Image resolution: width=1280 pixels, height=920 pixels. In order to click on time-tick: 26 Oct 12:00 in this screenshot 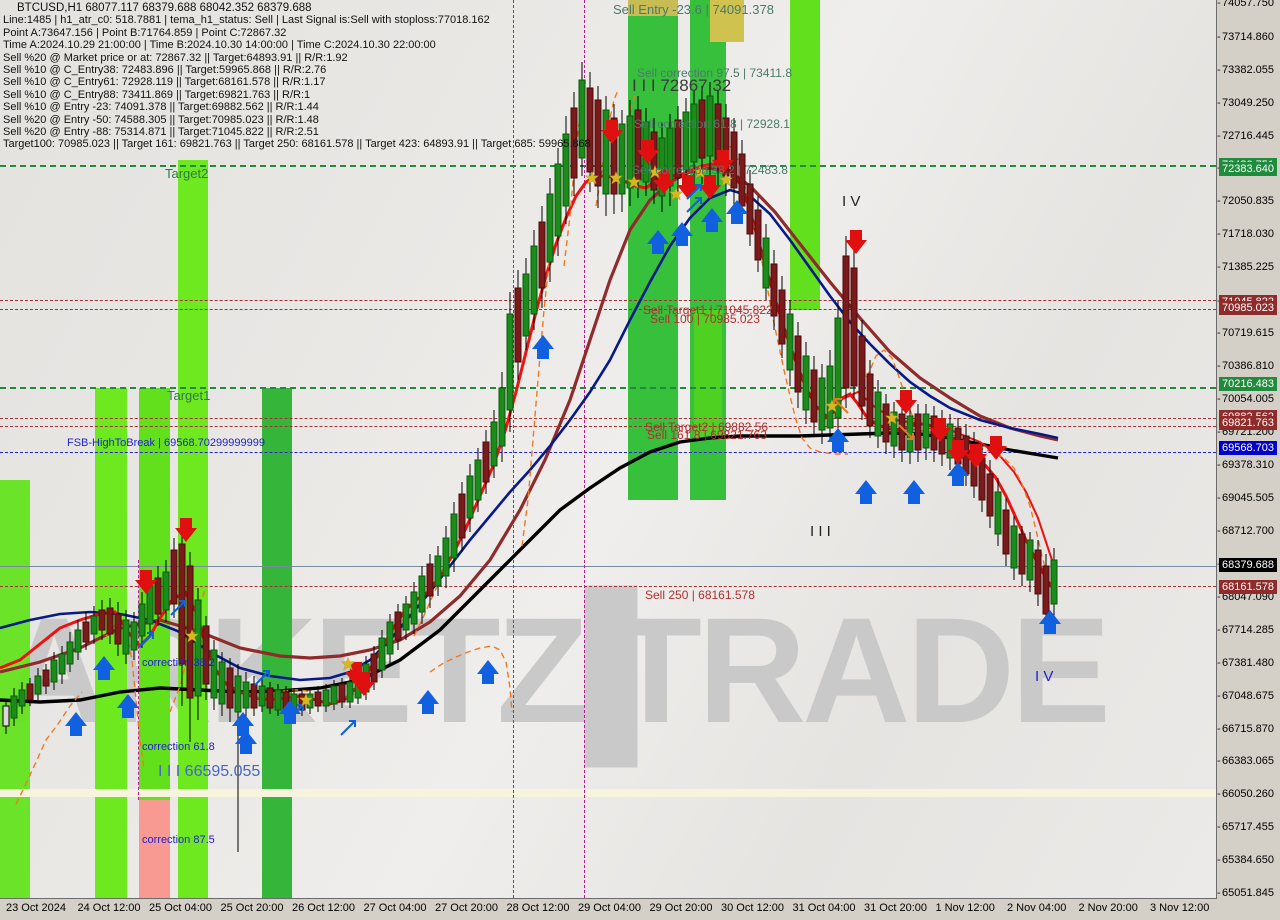, I will do `click(323, 908)`.